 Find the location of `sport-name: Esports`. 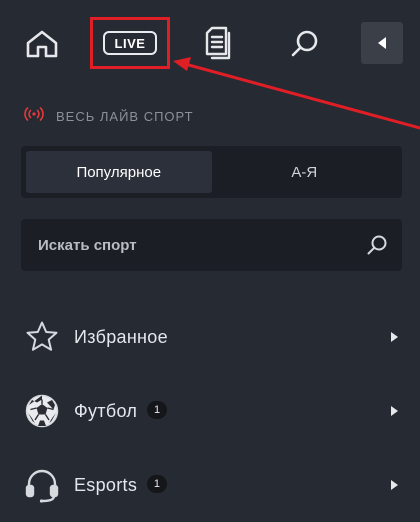

sport-name: Esports is located at coordinates (106, 484).